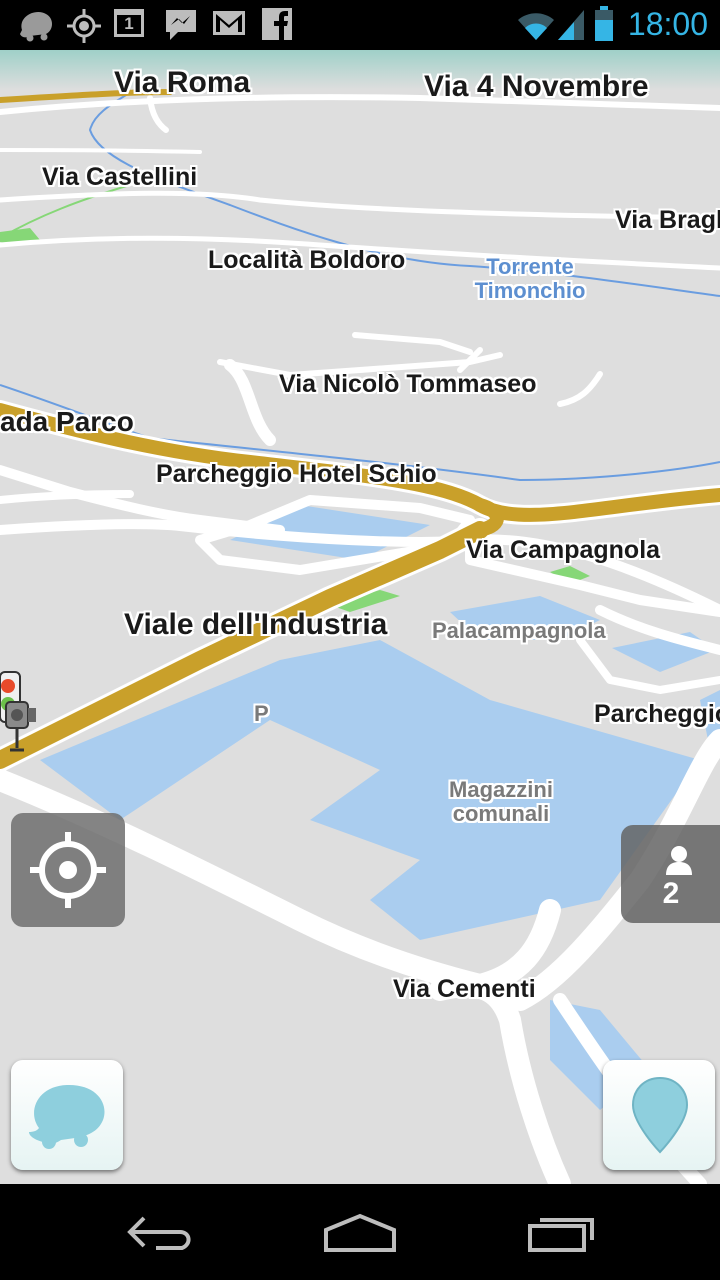 This screenshot has width=720, height=1280. What do you see at coordinates (296, 474) in the screenshot?
I see `street-label: Parcheggio Hotel Schio` at bounding box center [296, 474].